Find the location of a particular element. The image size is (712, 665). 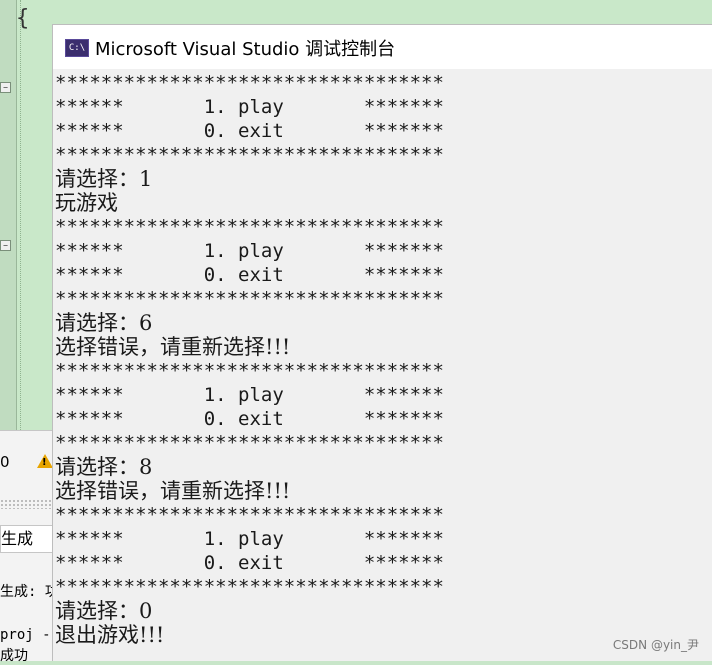

editor-gutter: − − is located at coordinates (8, 215).